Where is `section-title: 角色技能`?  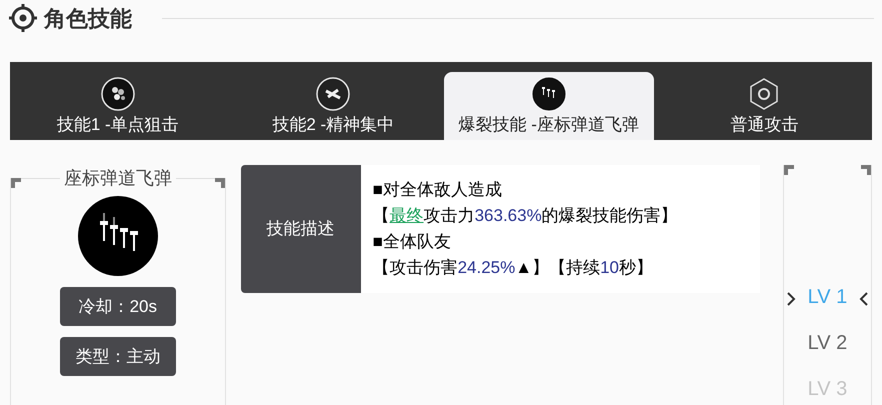
section-title: 角色技能 is located at coordinates (88, 18).